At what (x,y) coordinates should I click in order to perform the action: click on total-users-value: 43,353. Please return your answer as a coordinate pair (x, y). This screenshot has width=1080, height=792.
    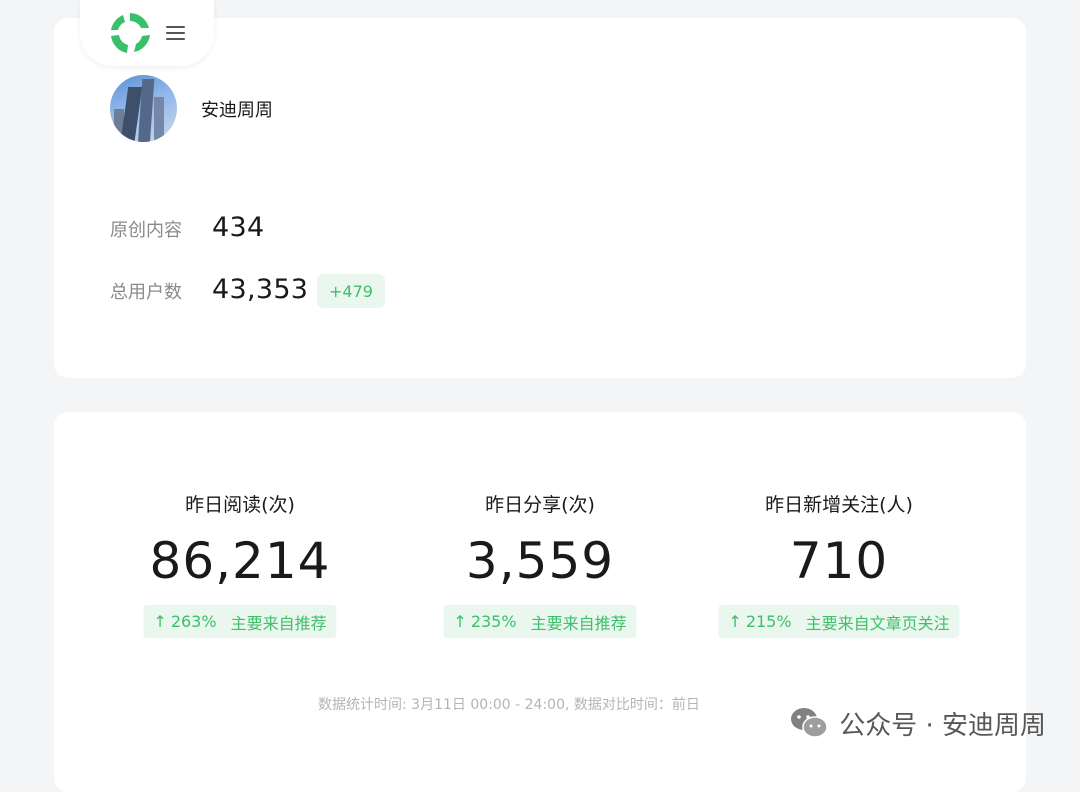
    Looking at the image, I should click on (260, 289).